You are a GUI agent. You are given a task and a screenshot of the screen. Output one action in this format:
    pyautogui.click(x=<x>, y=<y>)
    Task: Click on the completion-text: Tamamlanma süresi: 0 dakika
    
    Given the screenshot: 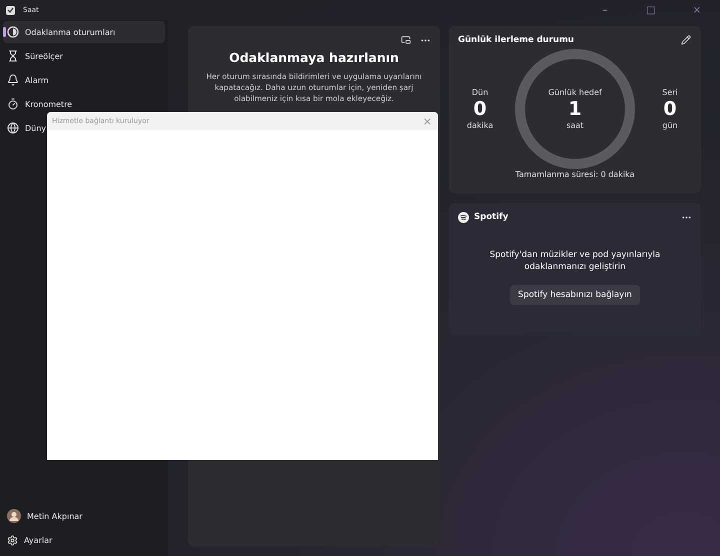 What is the action you would take?
    pyautogui.click(x=575, y=174)
    